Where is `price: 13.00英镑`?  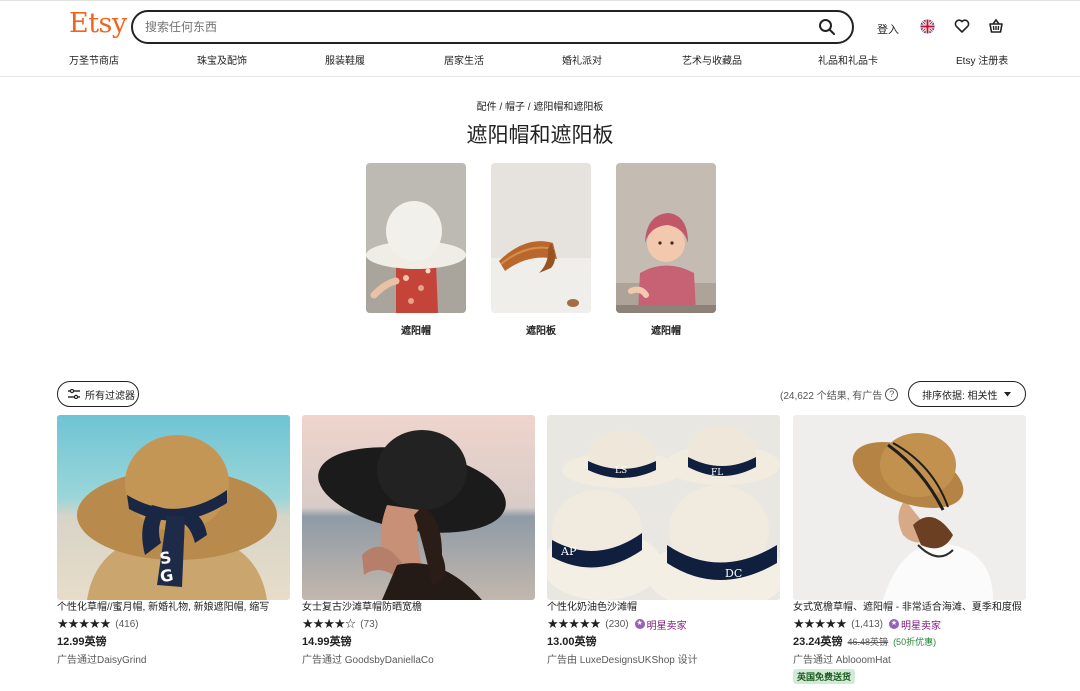 price: 13.00英镑 is located at coordinates (572, 642).